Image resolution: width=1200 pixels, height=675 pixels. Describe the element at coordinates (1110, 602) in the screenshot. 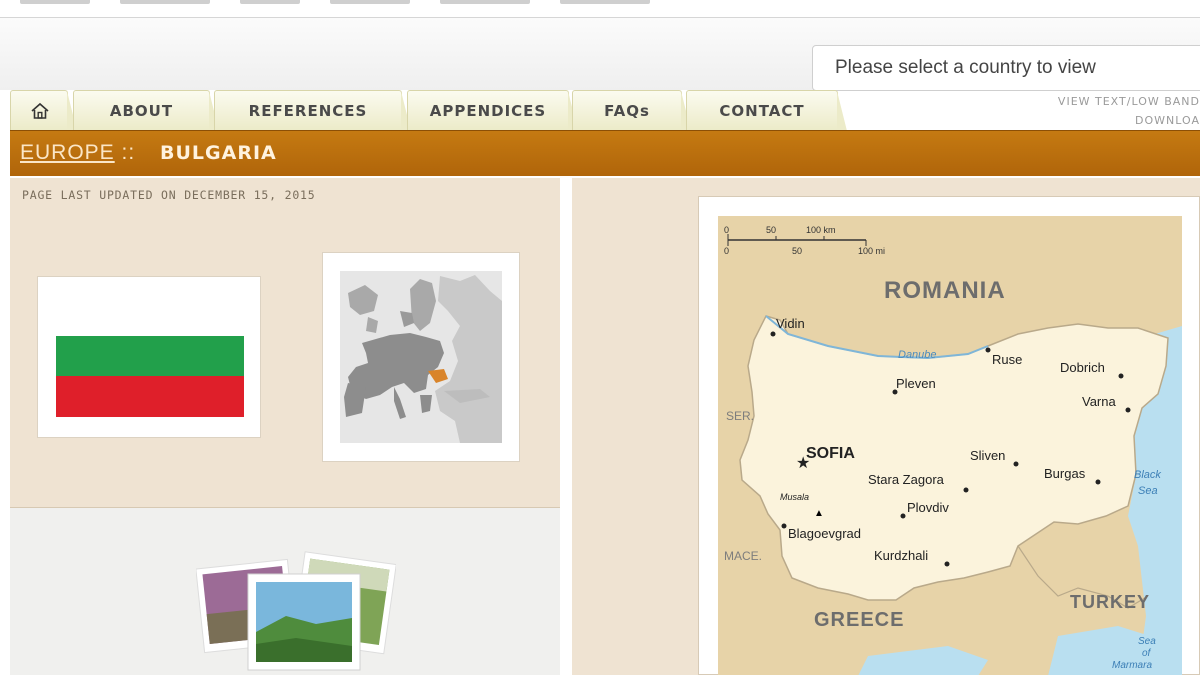

I see `label-turkey: TURKEY` at that location.